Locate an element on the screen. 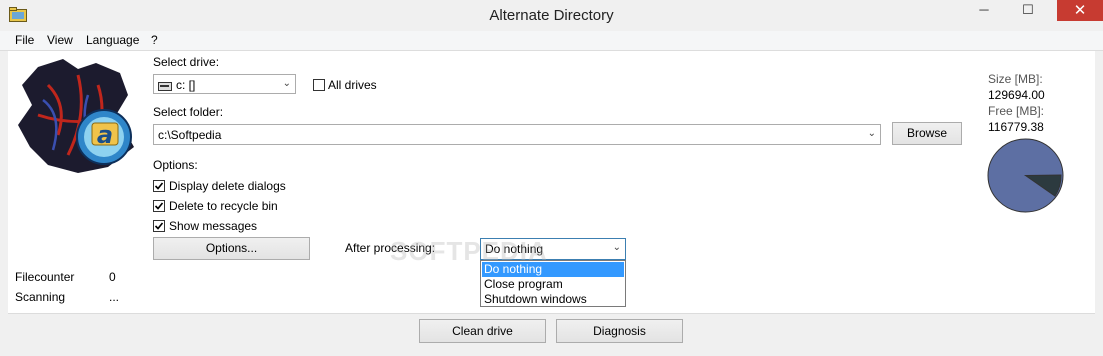  delete-to-recycle-bin-checkbox is located at coordinates (159, 206).